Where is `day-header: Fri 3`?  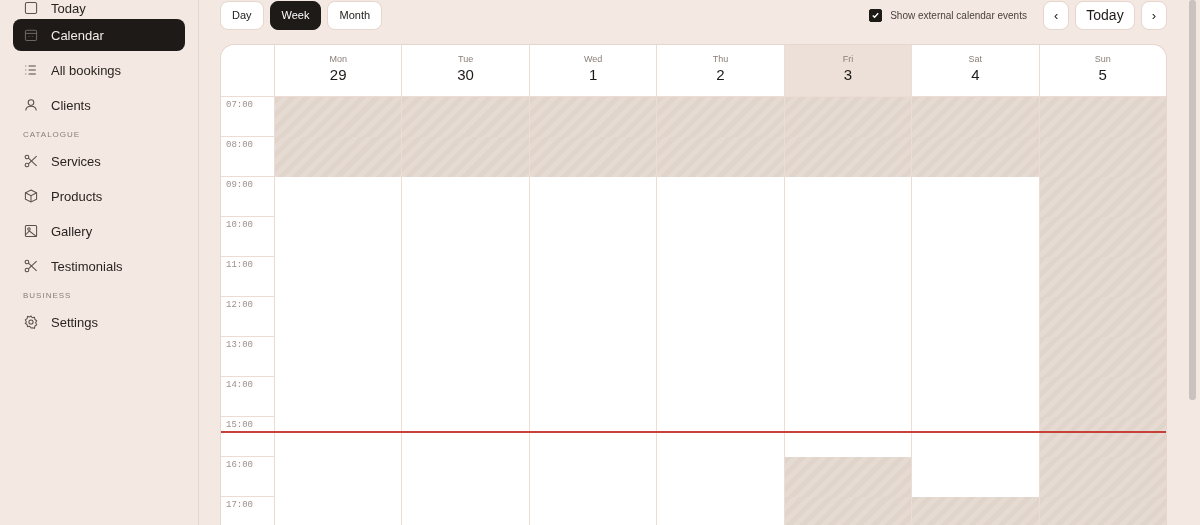 day-header: Fri 3 is located at coordinates (848, 71).